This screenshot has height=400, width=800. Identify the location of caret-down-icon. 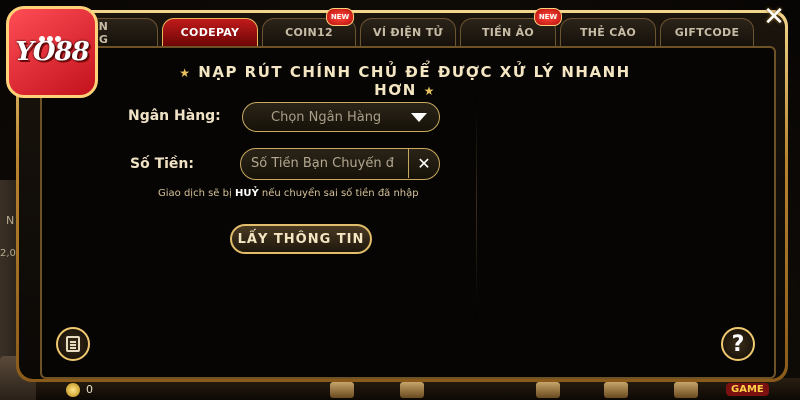
(419, 117).